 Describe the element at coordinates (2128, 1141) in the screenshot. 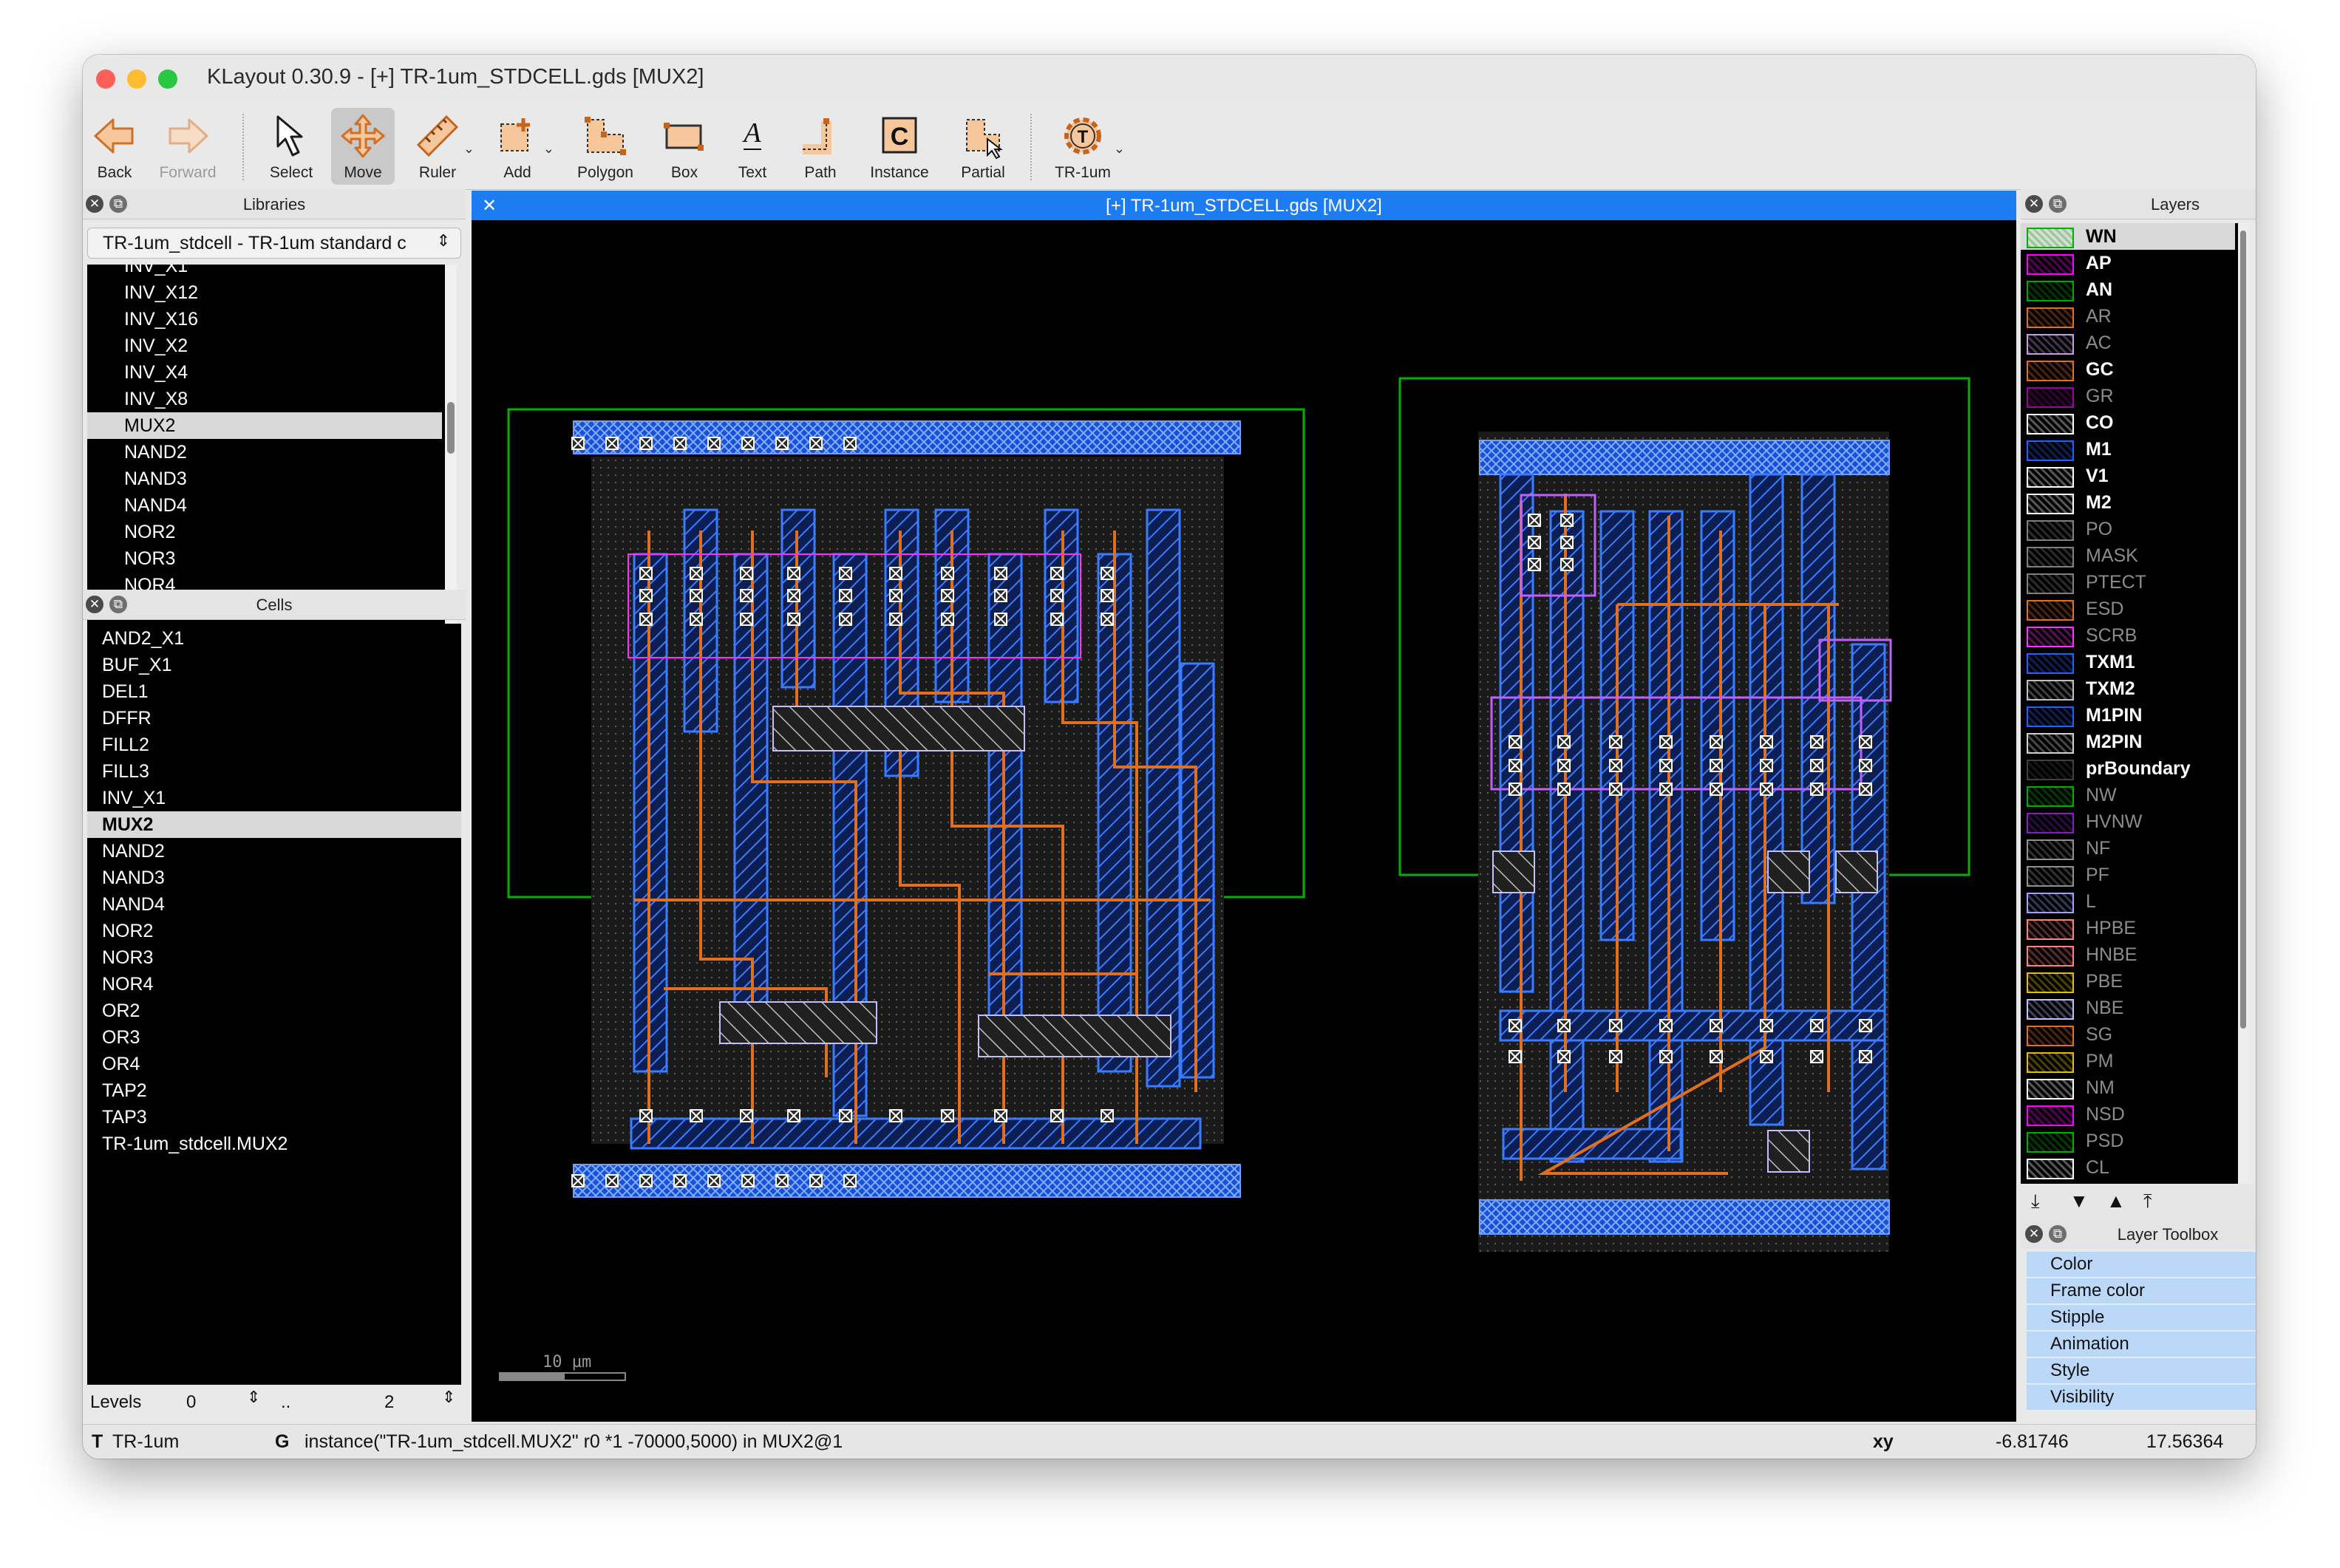

I see `layer-row: PSD` at that location.